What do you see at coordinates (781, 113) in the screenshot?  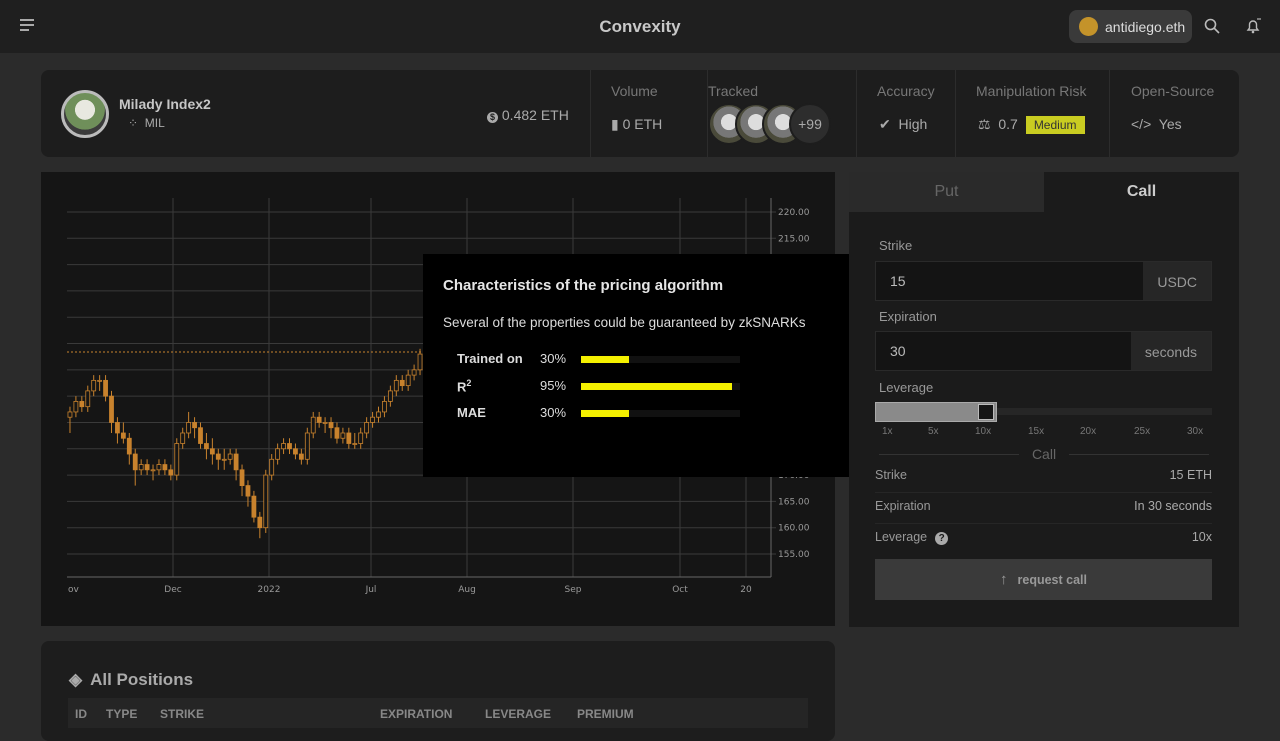 I see `stat-tracked: Tracked +99` at bounding box center [781, 113].